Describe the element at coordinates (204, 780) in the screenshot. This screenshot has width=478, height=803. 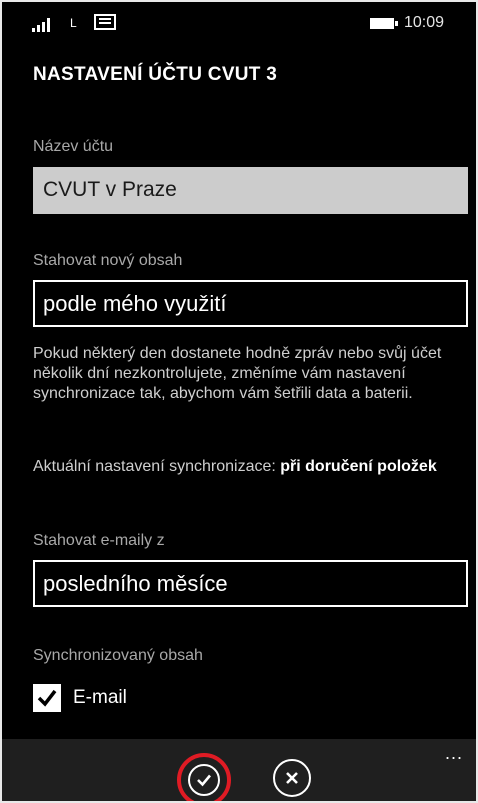
I see `check-icon` at that location.